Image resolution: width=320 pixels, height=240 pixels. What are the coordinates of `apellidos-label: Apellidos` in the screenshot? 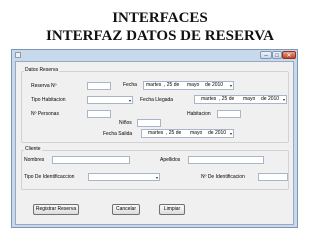 It's located at (170, 160).